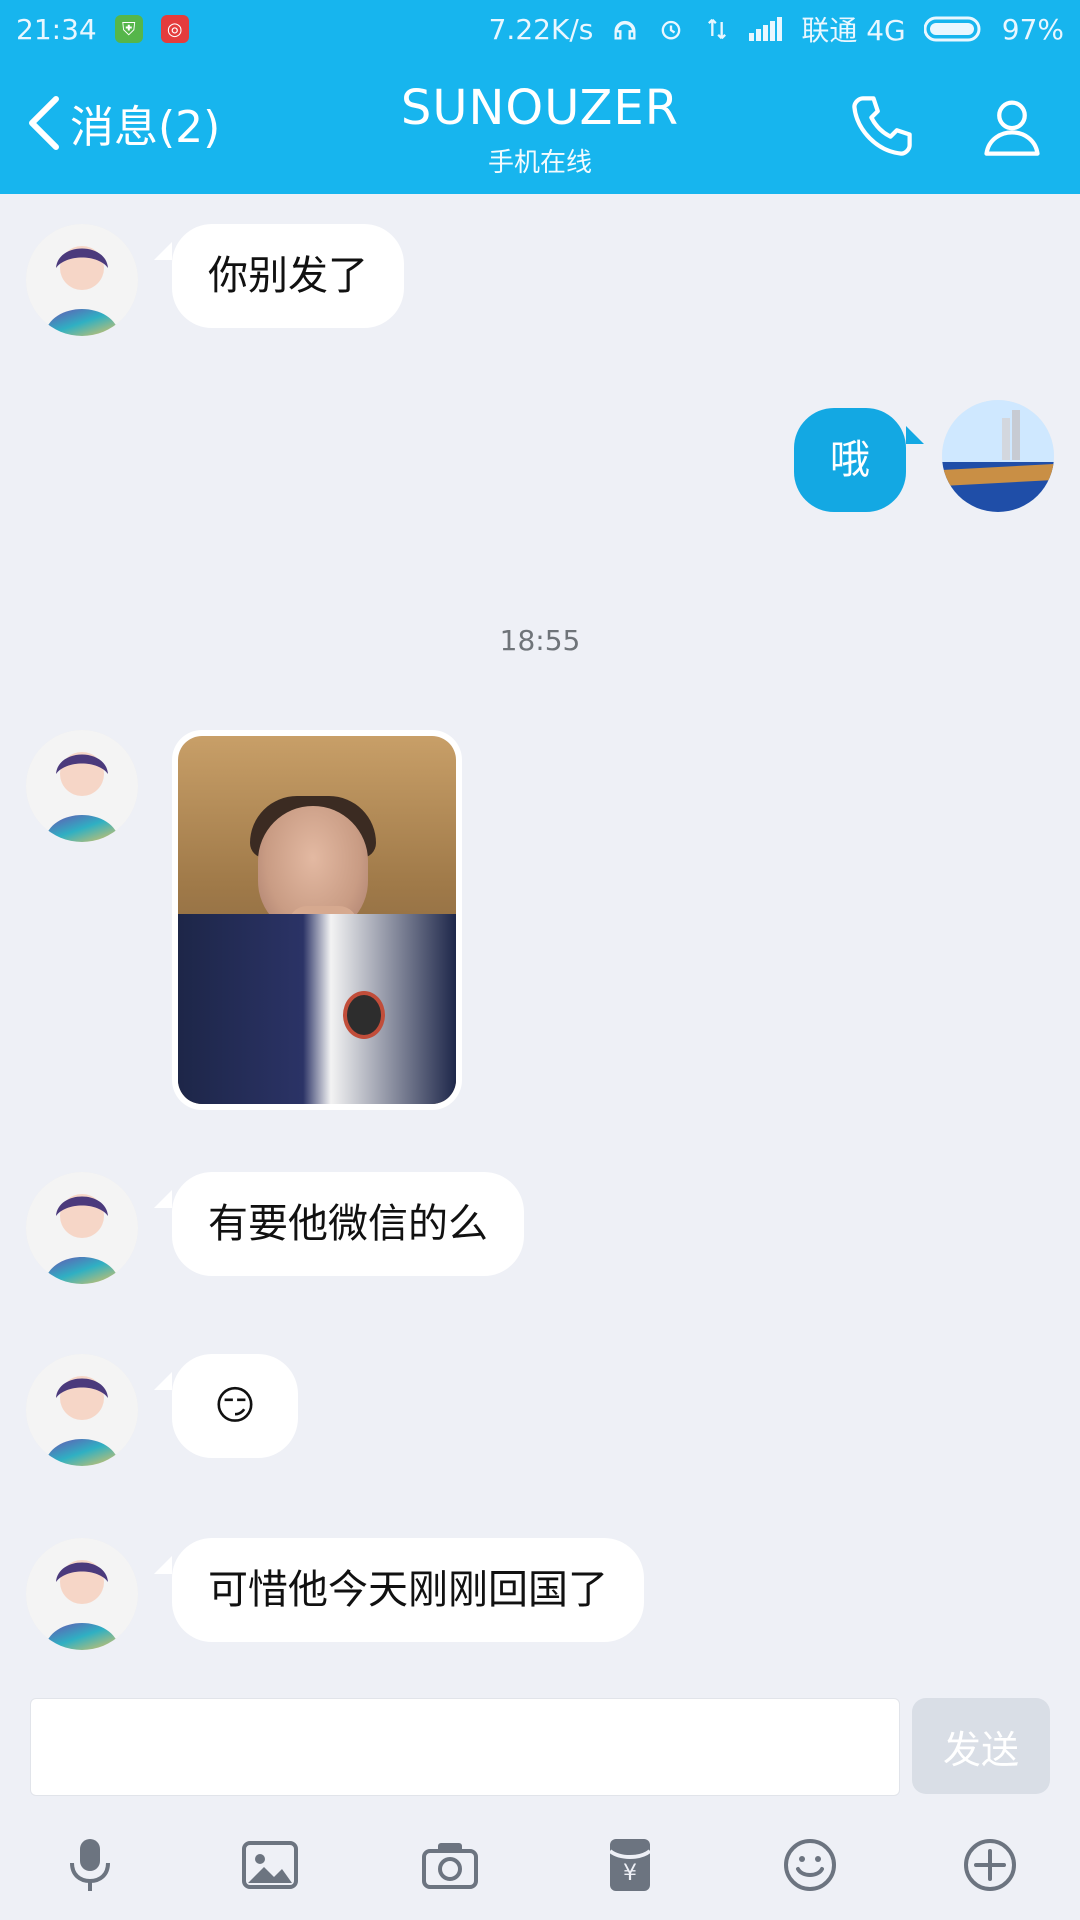 This screenshot has height=1920, width=1080. What do you see at coordinates (981, 1746) in the screenshot?
I see `send-button: 发送` at bounding box center [981, 1746].